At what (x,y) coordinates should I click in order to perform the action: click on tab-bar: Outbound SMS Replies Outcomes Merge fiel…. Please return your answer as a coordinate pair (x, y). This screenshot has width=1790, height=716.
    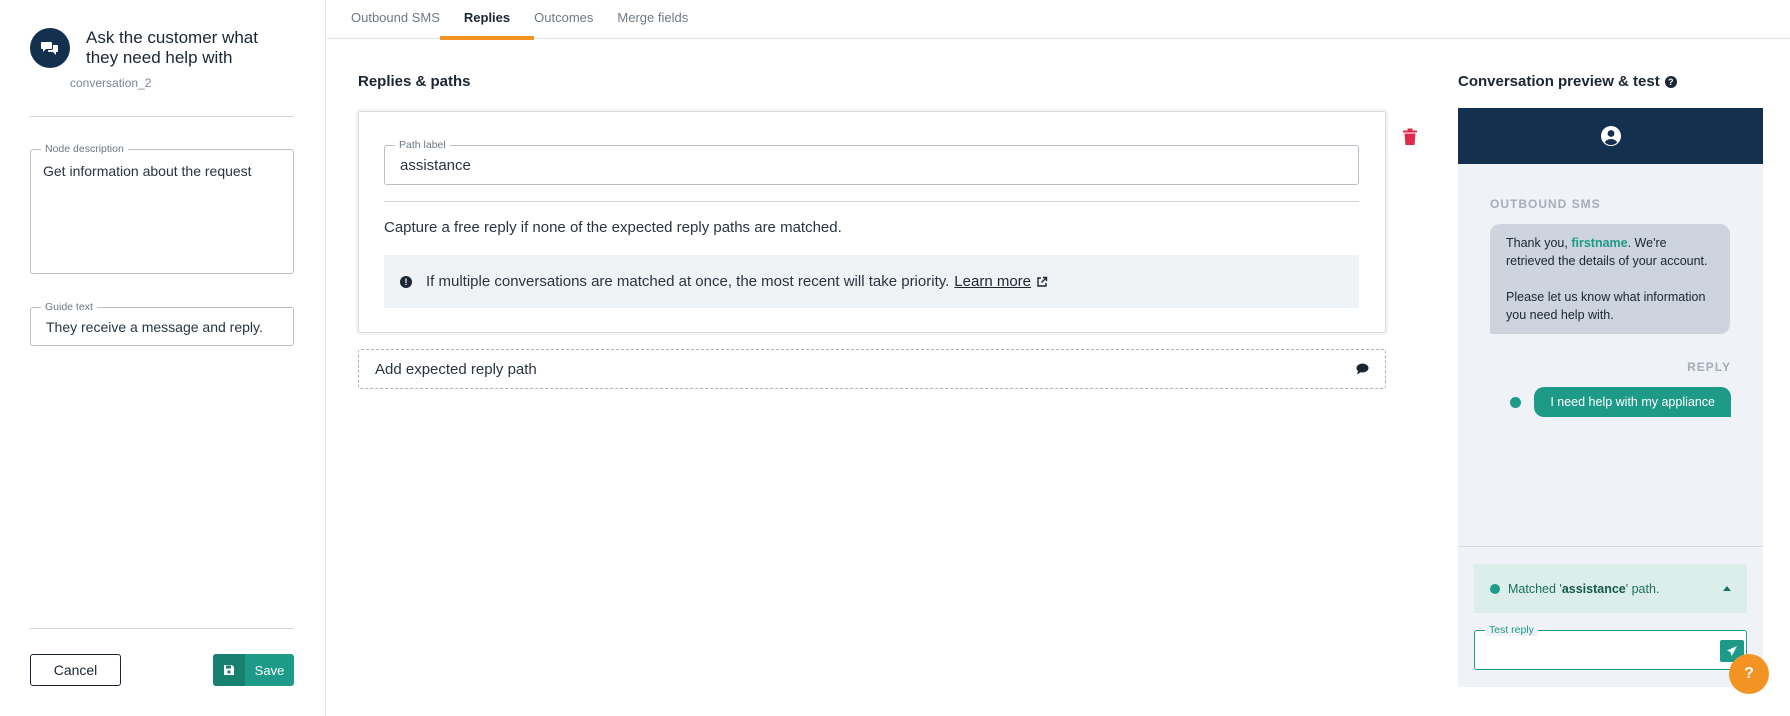
    Looking at the image, I should click on (1058, 20).